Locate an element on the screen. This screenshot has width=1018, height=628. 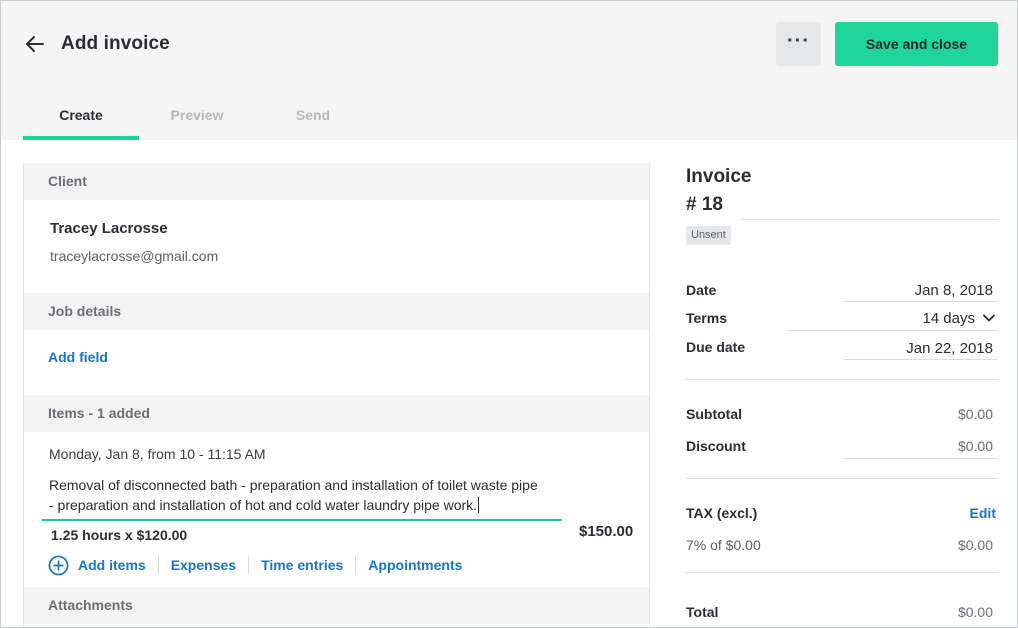
appointments-link: Appointments is located at coordinates (414, 565).